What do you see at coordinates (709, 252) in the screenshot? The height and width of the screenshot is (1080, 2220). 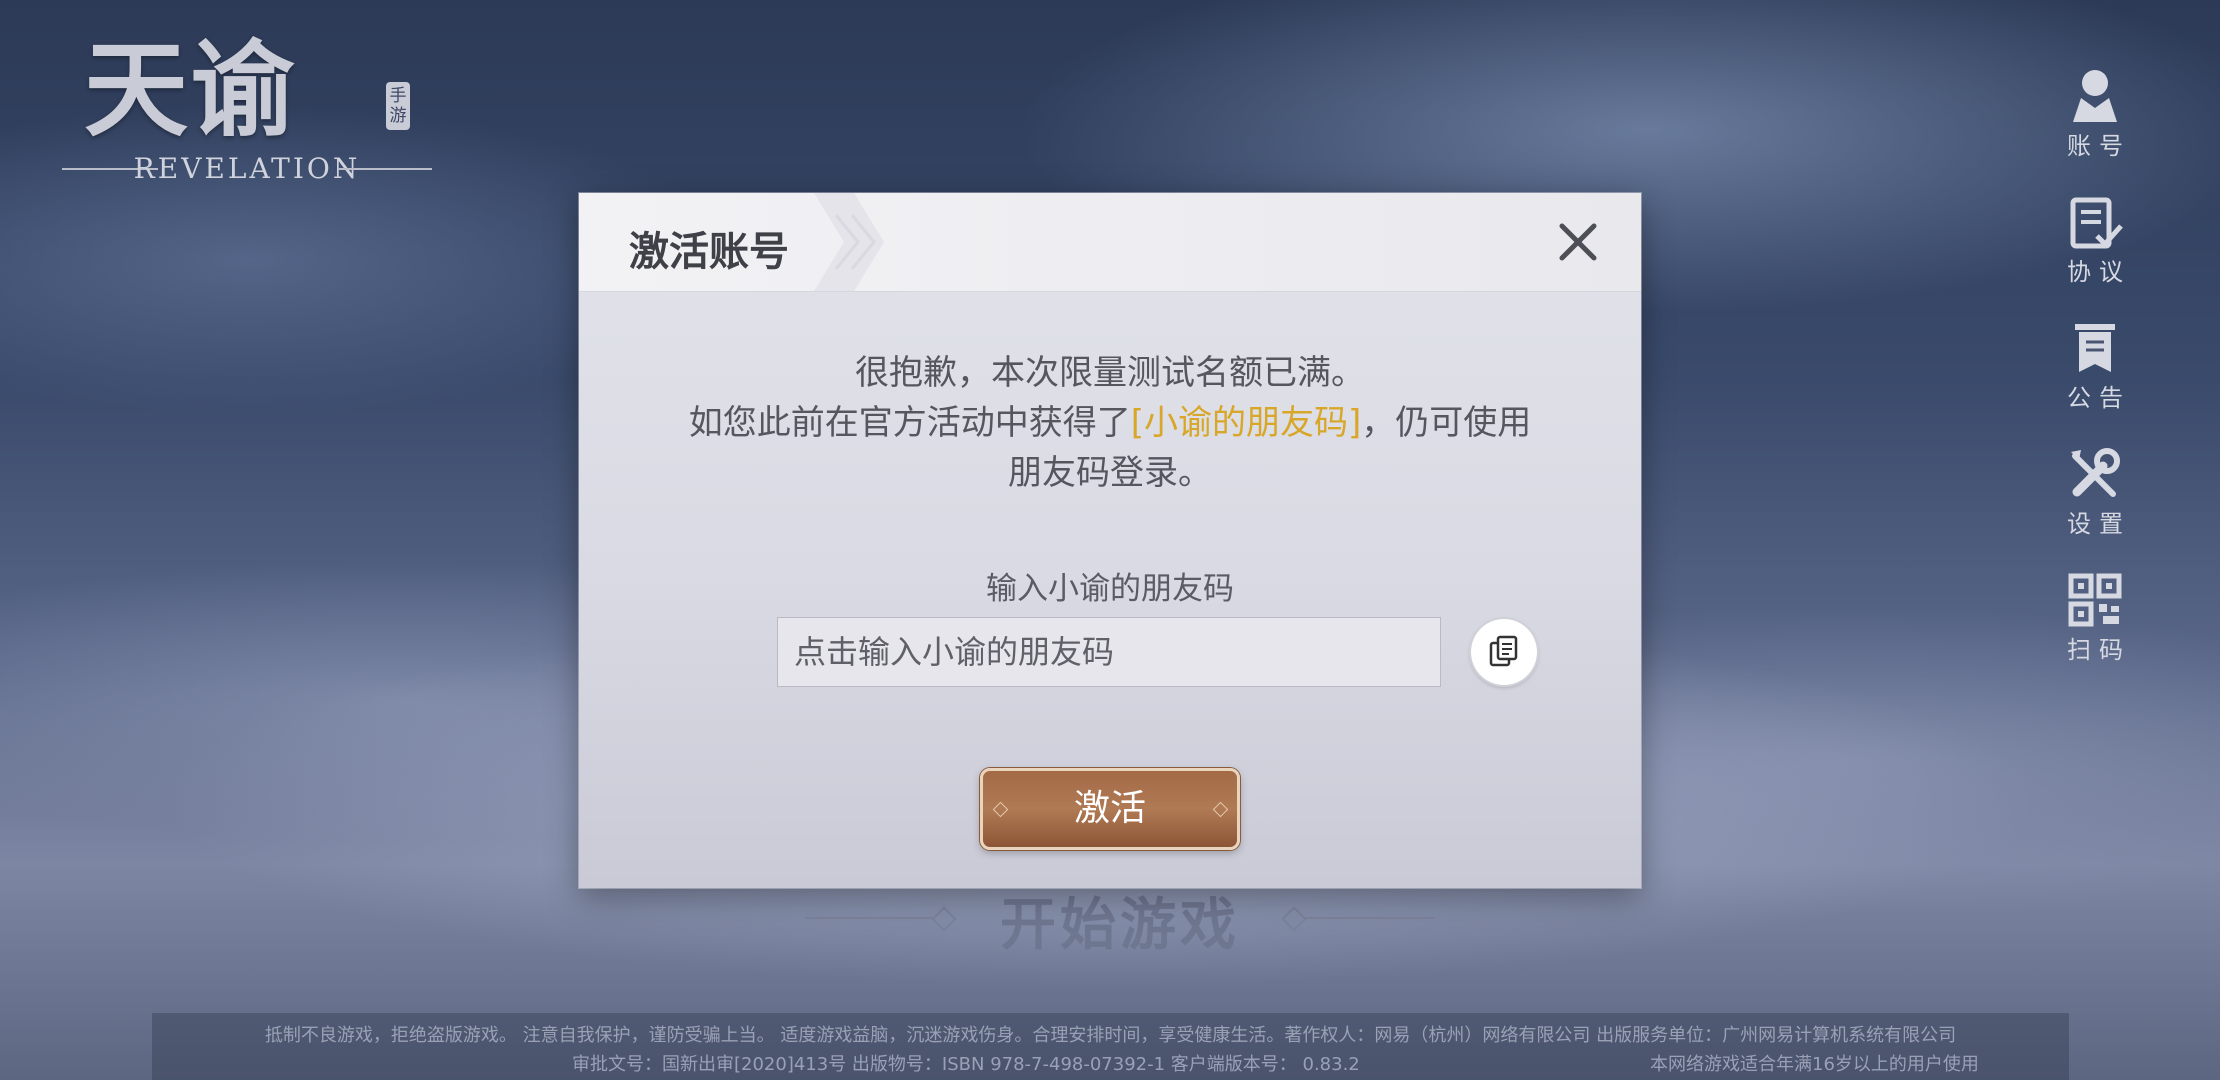 I see `dialog-title: 激活账号` at bounding box center [709, 252].